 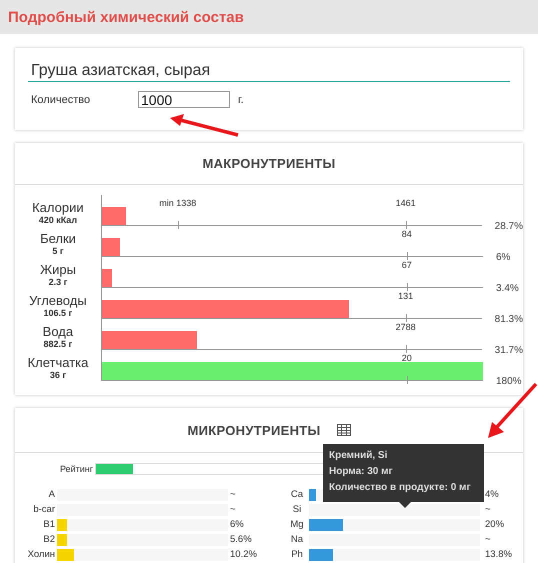 What do you see at coordinates (58, 208) in the screenshot?
I see `nutrient-name: Калории` at bounding box center [58, 208].